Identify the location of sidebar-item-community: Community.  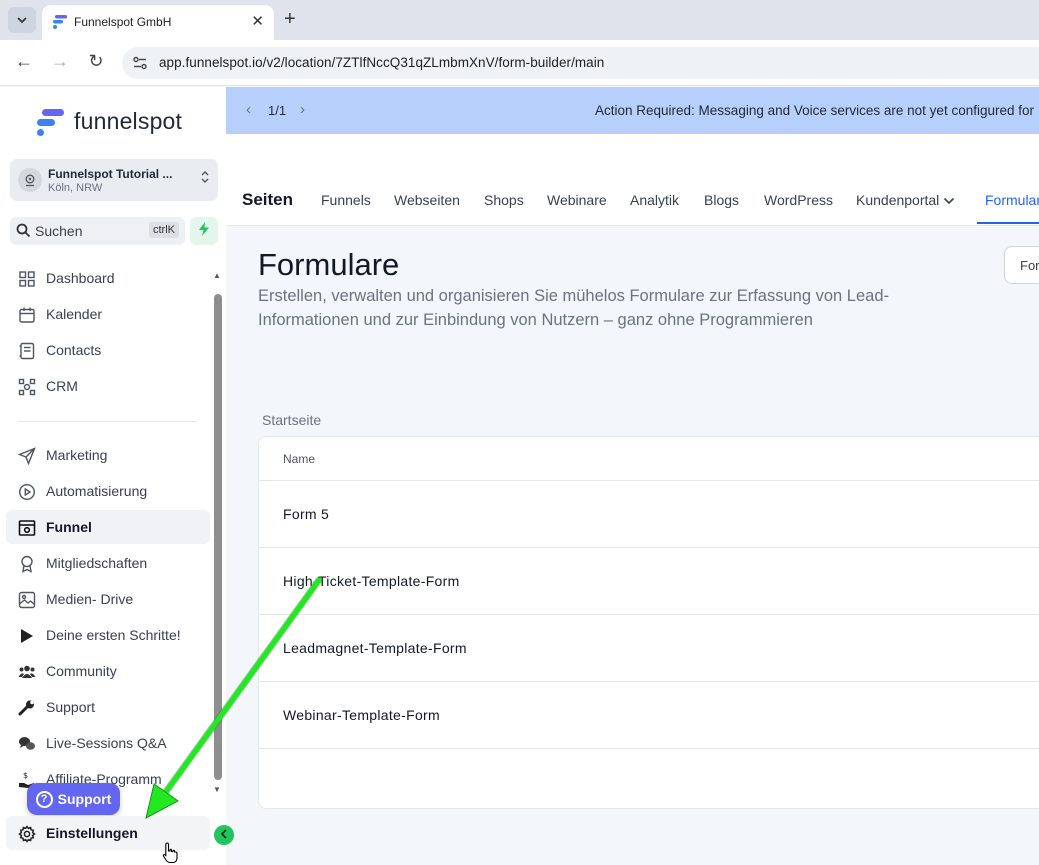
(108, 671).